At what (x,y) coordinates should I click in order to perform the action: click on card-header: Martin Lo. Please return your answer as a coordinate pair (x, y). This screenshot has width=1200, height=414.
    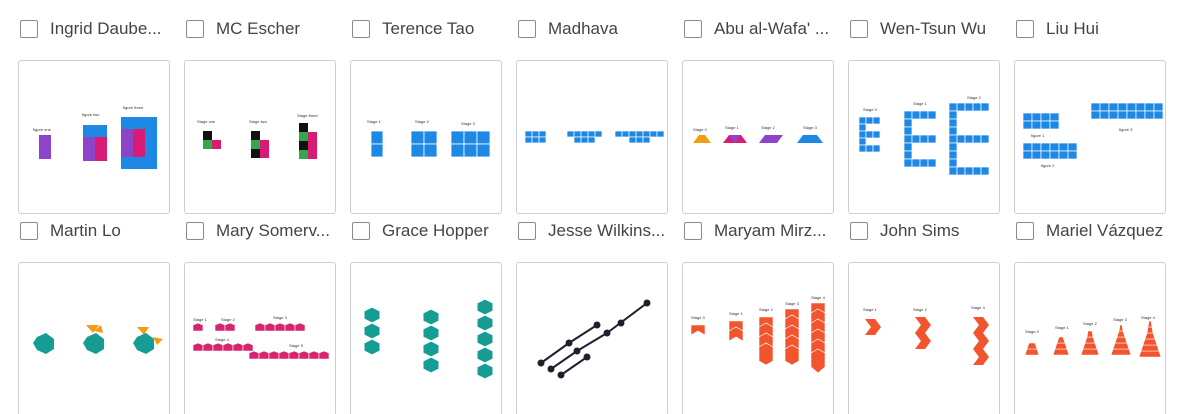
    Looking at the image, I should click on (102, 232).